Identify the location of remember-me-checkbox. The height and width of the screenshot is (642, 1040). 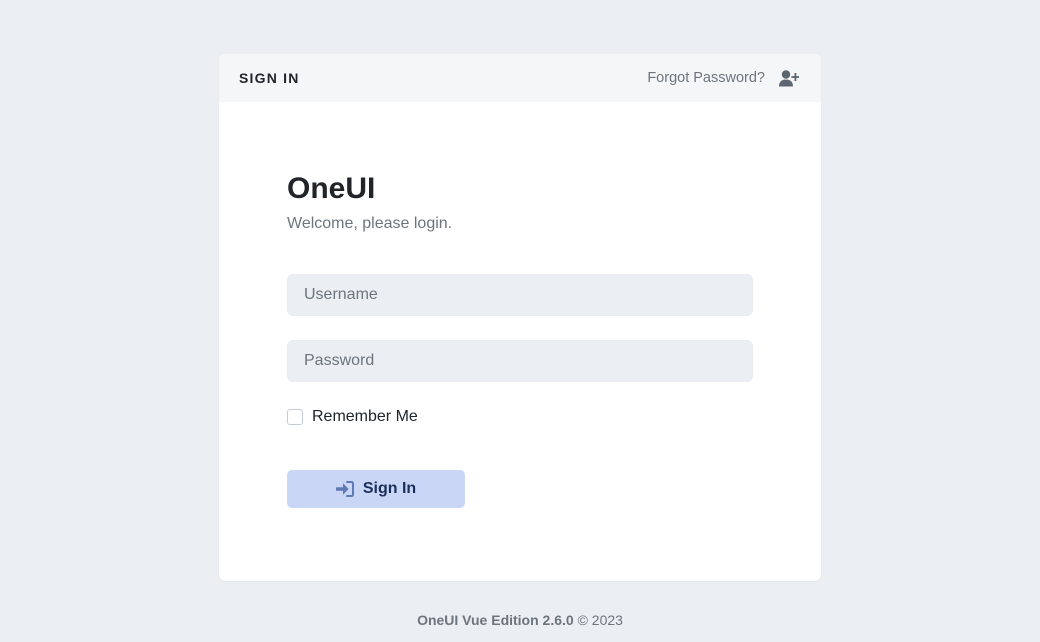
(295, 417).